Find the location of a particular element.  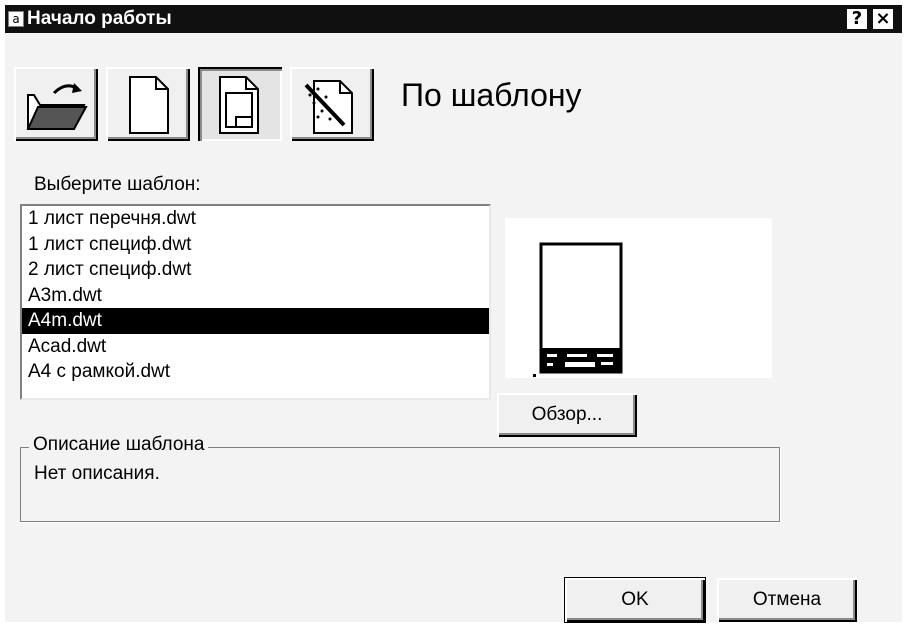

template-preview is located at coordinates (638, 298).